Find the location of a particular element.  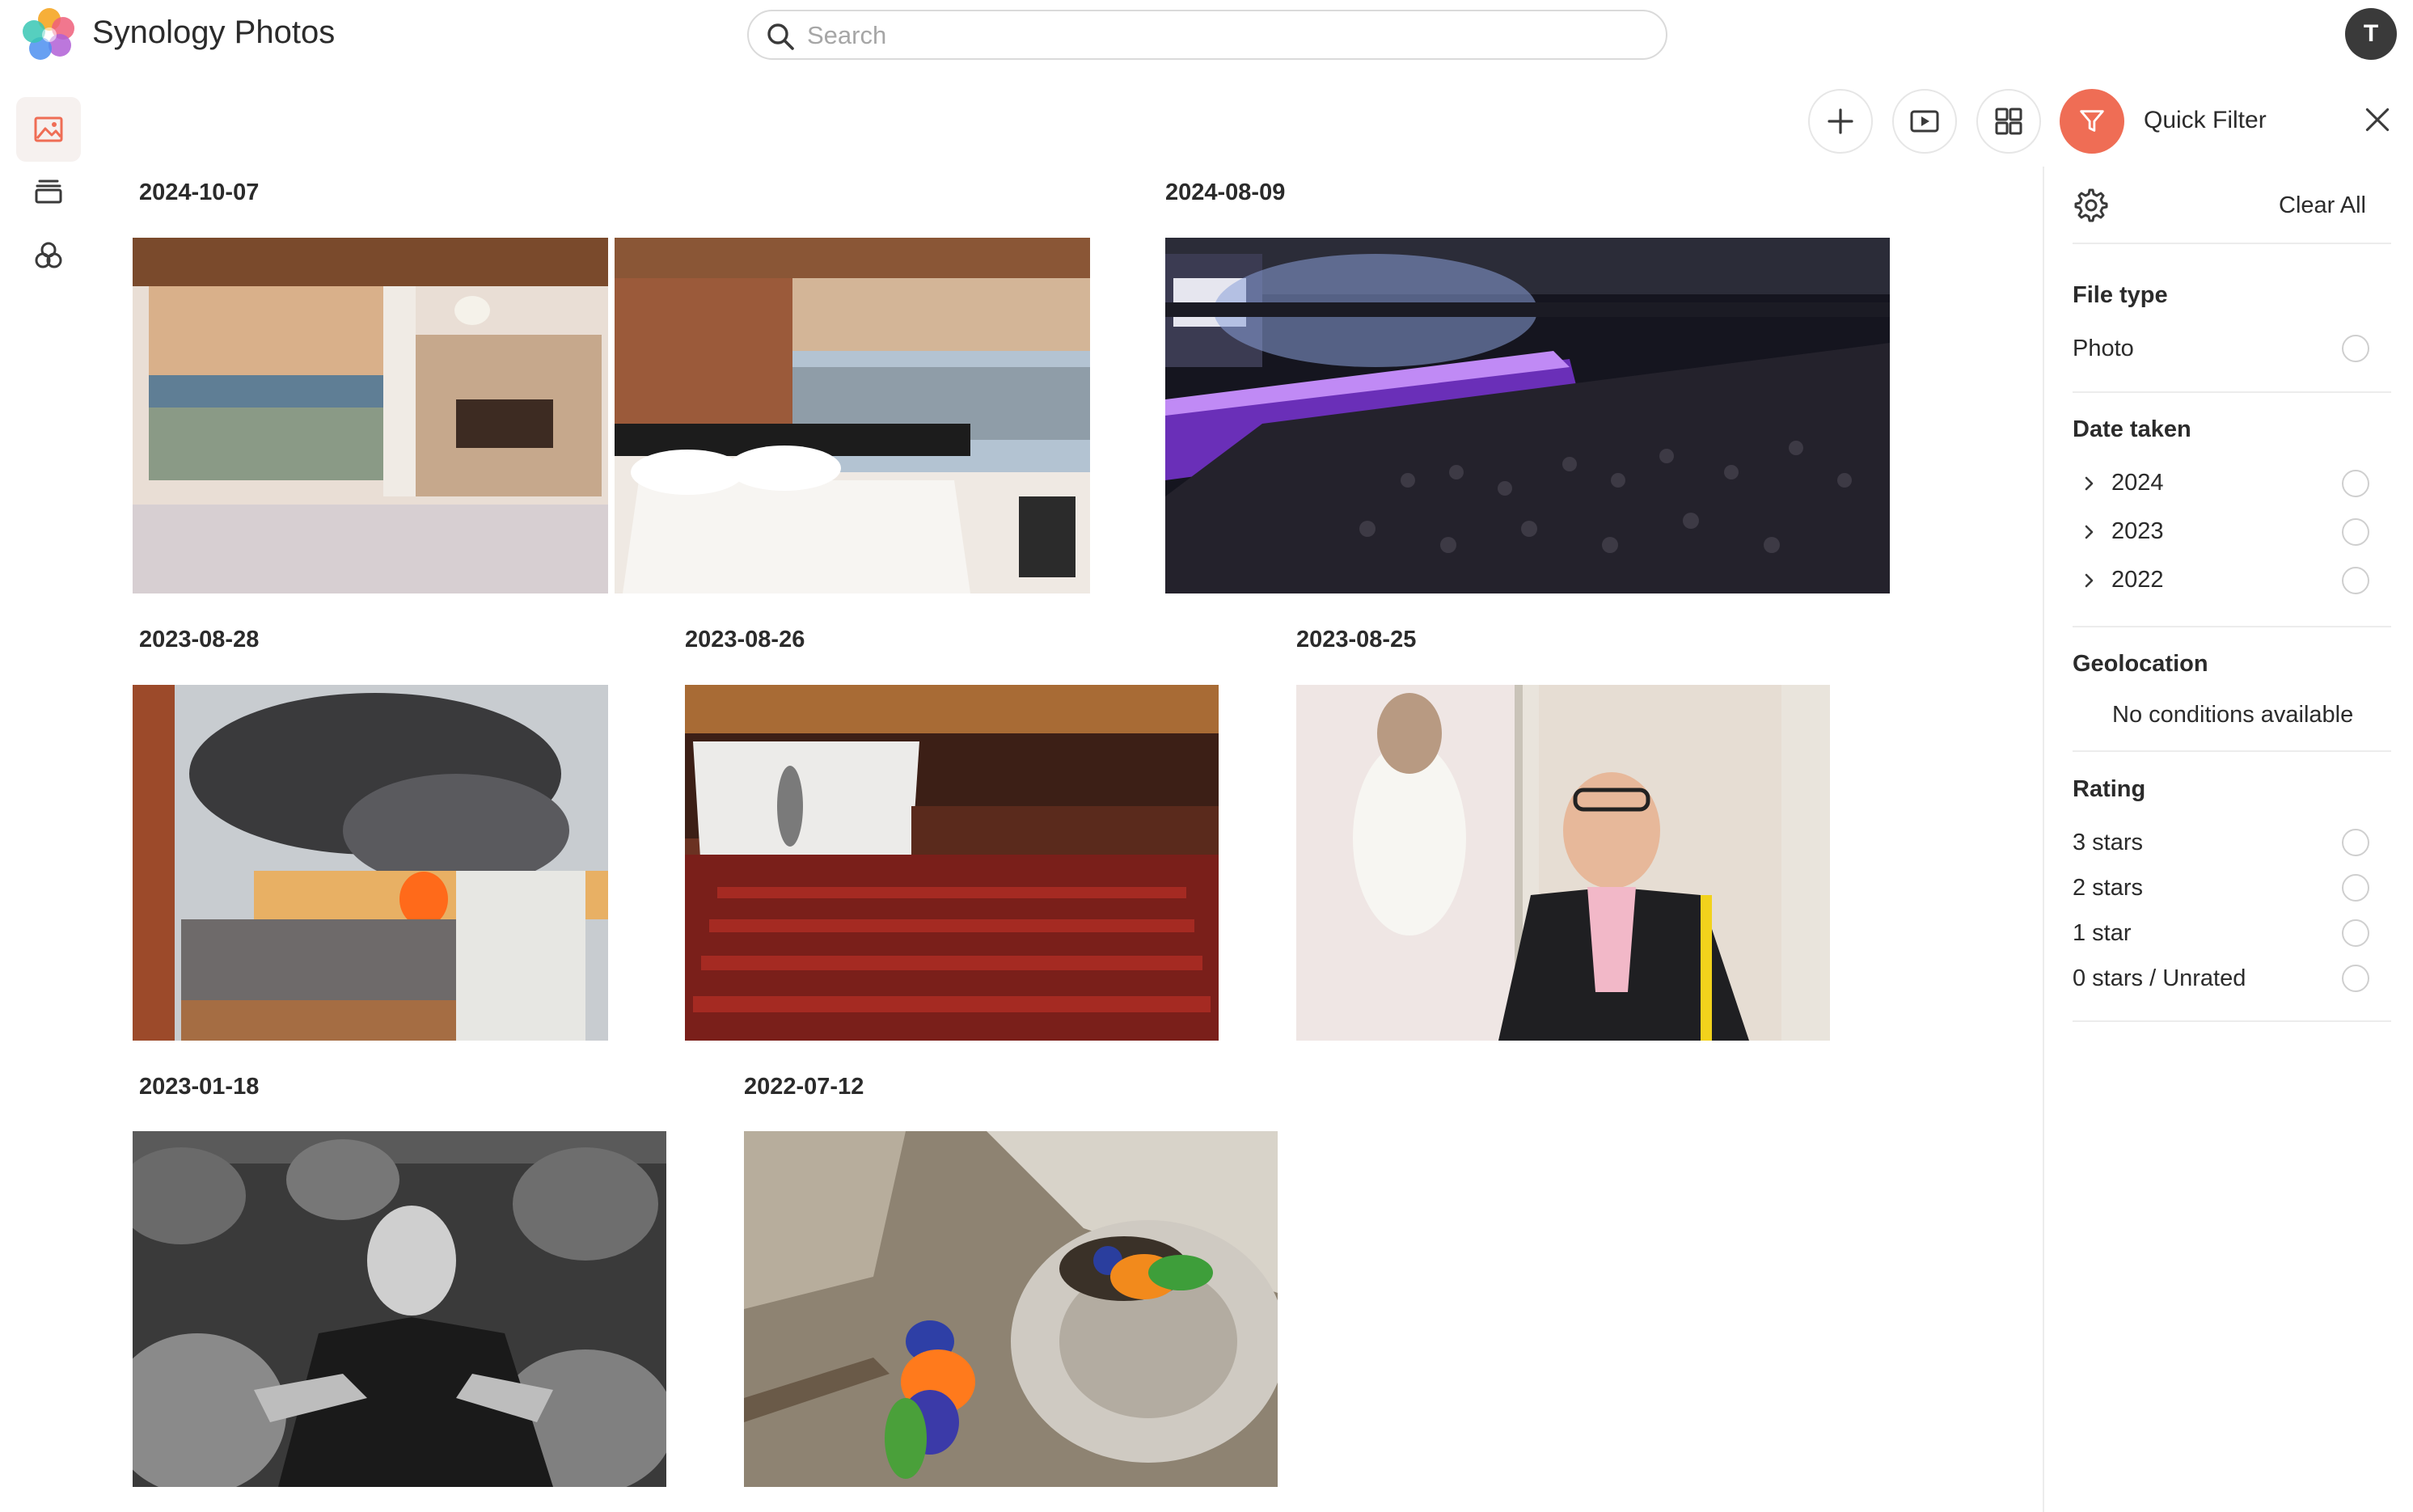

close-icon is located at coordinates (2377, 120).